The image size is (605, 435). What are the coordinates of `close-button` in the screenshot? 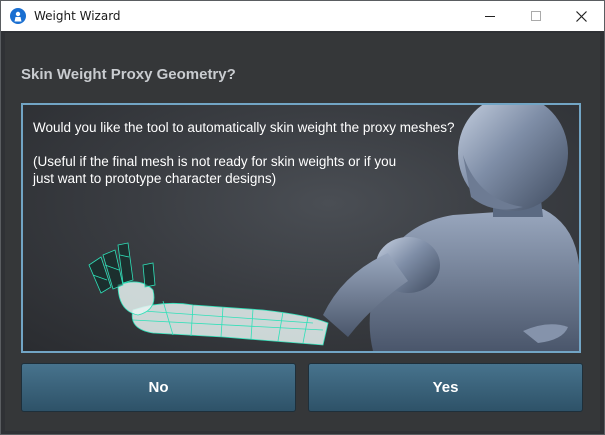 It's located at (581, 16).